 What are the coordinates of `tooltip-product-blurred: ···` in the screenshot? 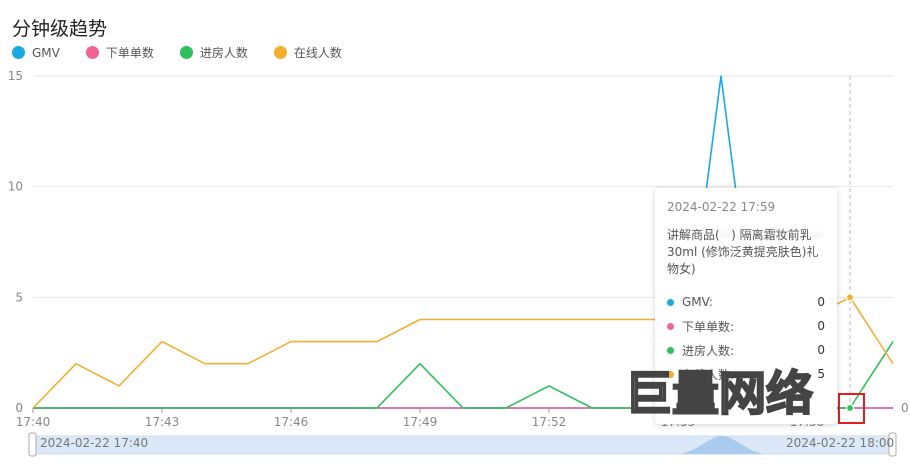 It's located at (725, 235).